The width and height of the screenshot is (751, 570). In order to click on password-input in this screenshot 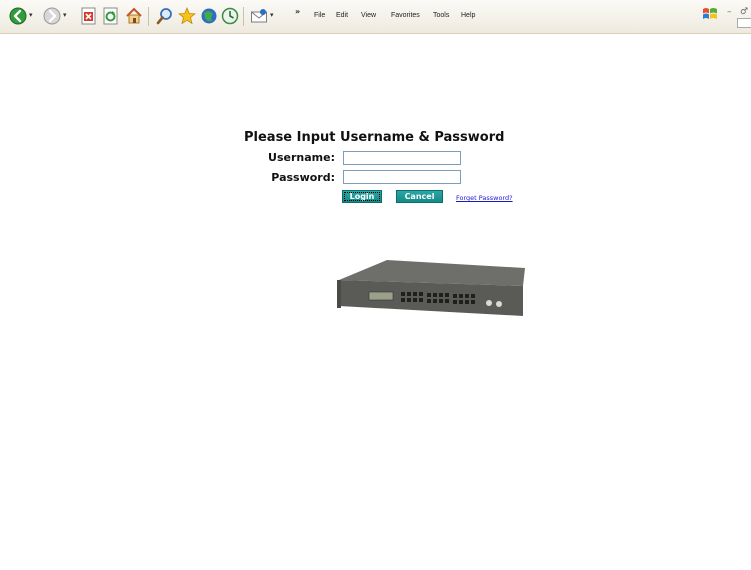, I will do `click(402, 177)`.